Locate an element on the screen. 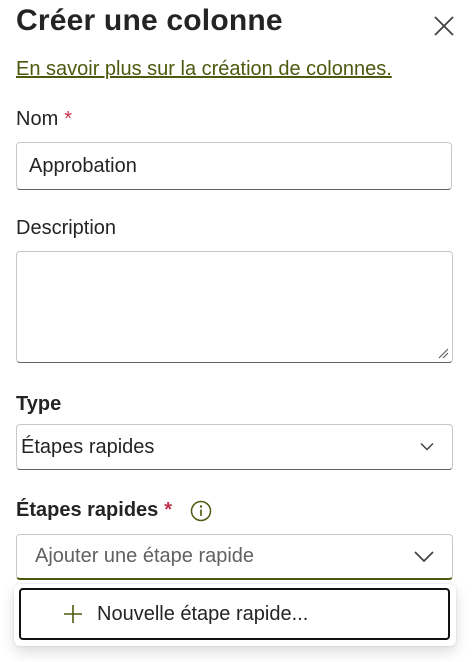  type-selected-value: Étapes rapides is located at coordinates (88, 446).